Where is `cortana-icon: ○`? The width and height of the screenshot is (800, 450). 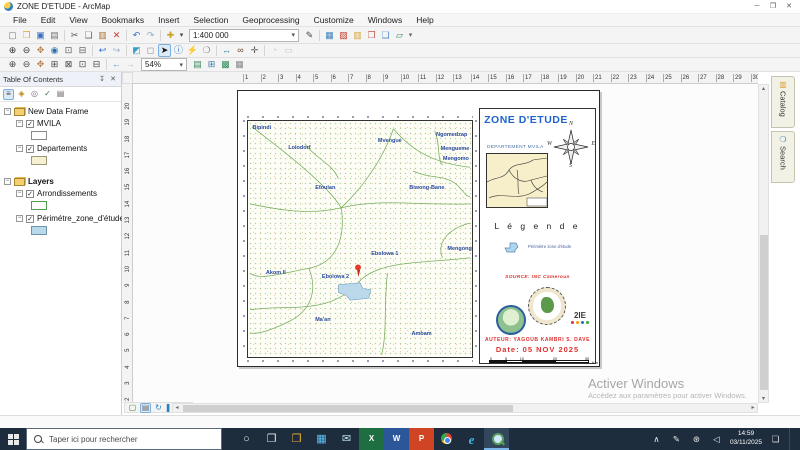
cortana-icon: ○ is located at coordinates (246, 439).